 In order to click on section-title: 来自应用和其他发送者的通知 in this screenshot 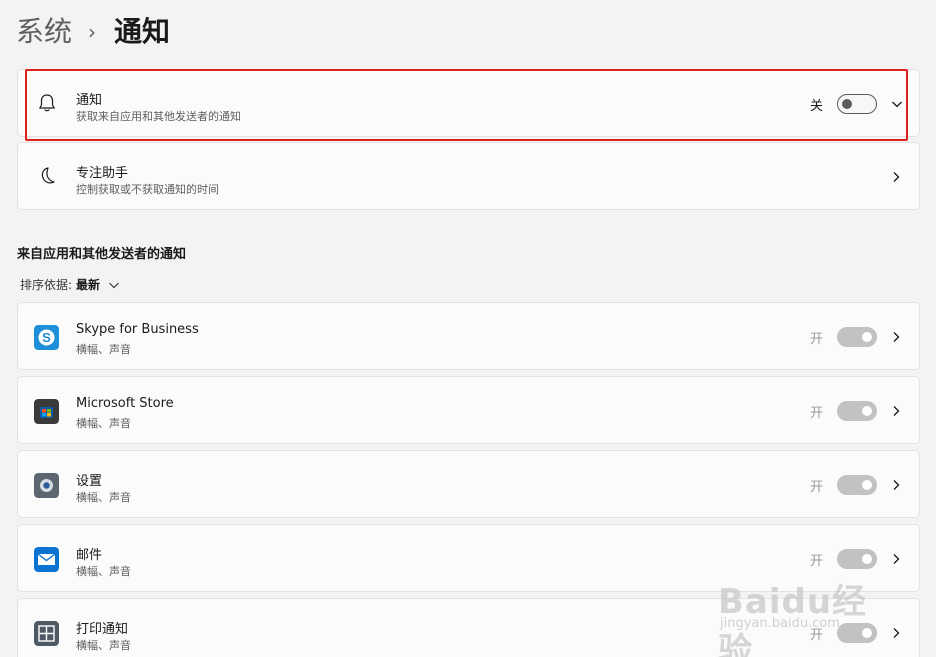, I will do `click(102, 254)`.